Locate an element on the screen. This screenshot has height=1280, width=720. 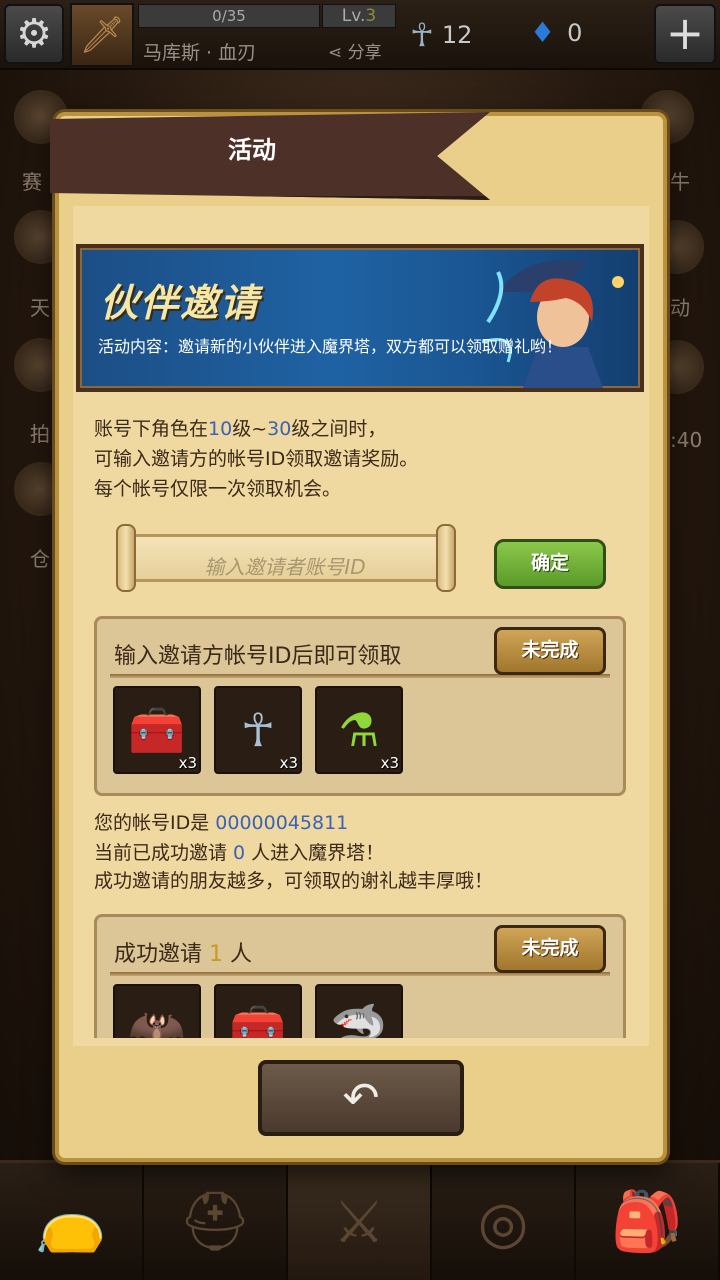
invite-count-line: 当前已成功邀请 0 人进入魔界塔！ is located at coordinates (239, 851).